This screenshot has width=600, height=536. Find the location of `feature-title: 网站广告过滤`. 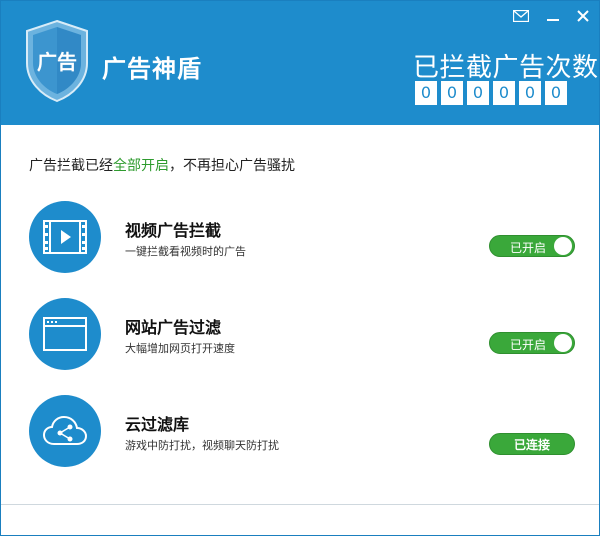

feature-title: 网站广告过滤 is located at coordinates (173, 327).